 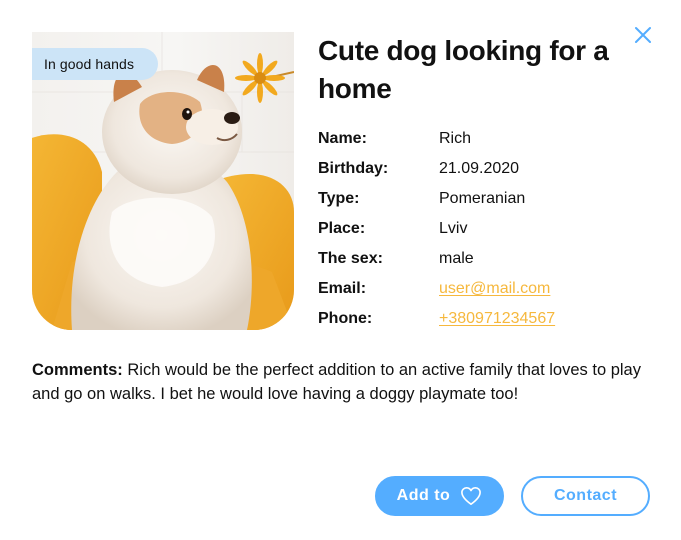 I want to click on detail-row-phone: Phone: +380971234567, so click(x=483, y=321).